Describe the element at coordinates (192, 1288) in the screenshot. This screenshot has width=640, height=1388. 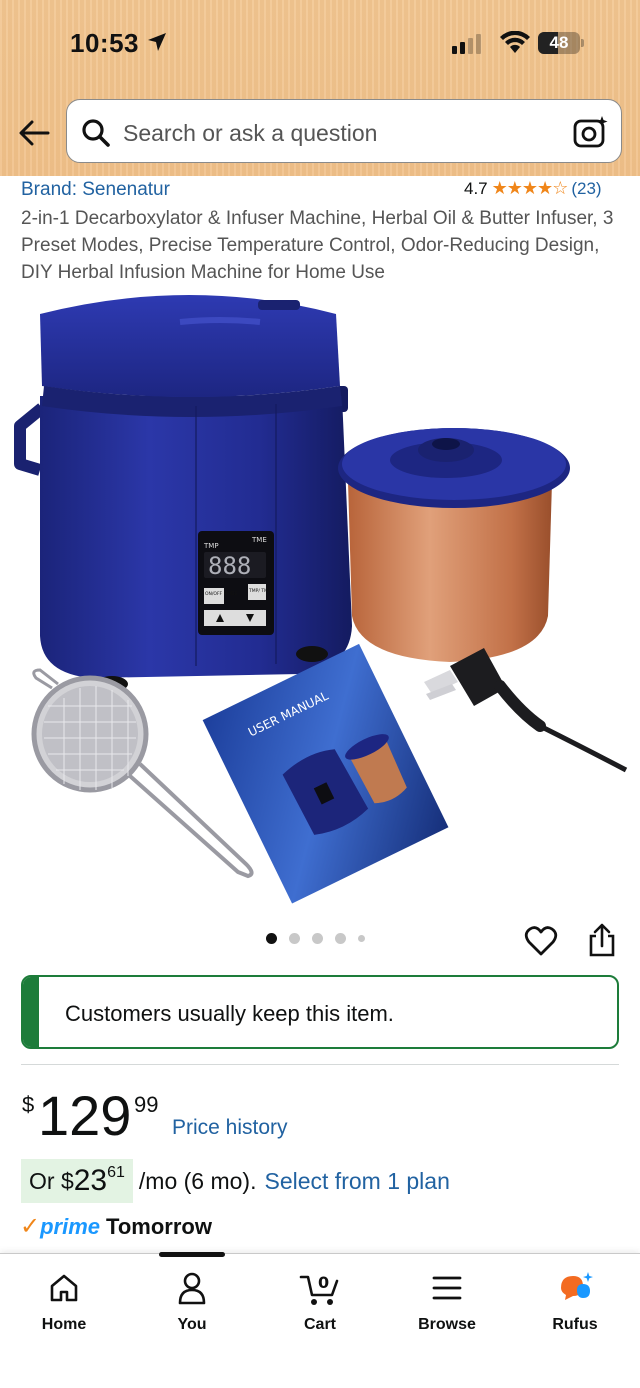
I see `user-icon` at that location.